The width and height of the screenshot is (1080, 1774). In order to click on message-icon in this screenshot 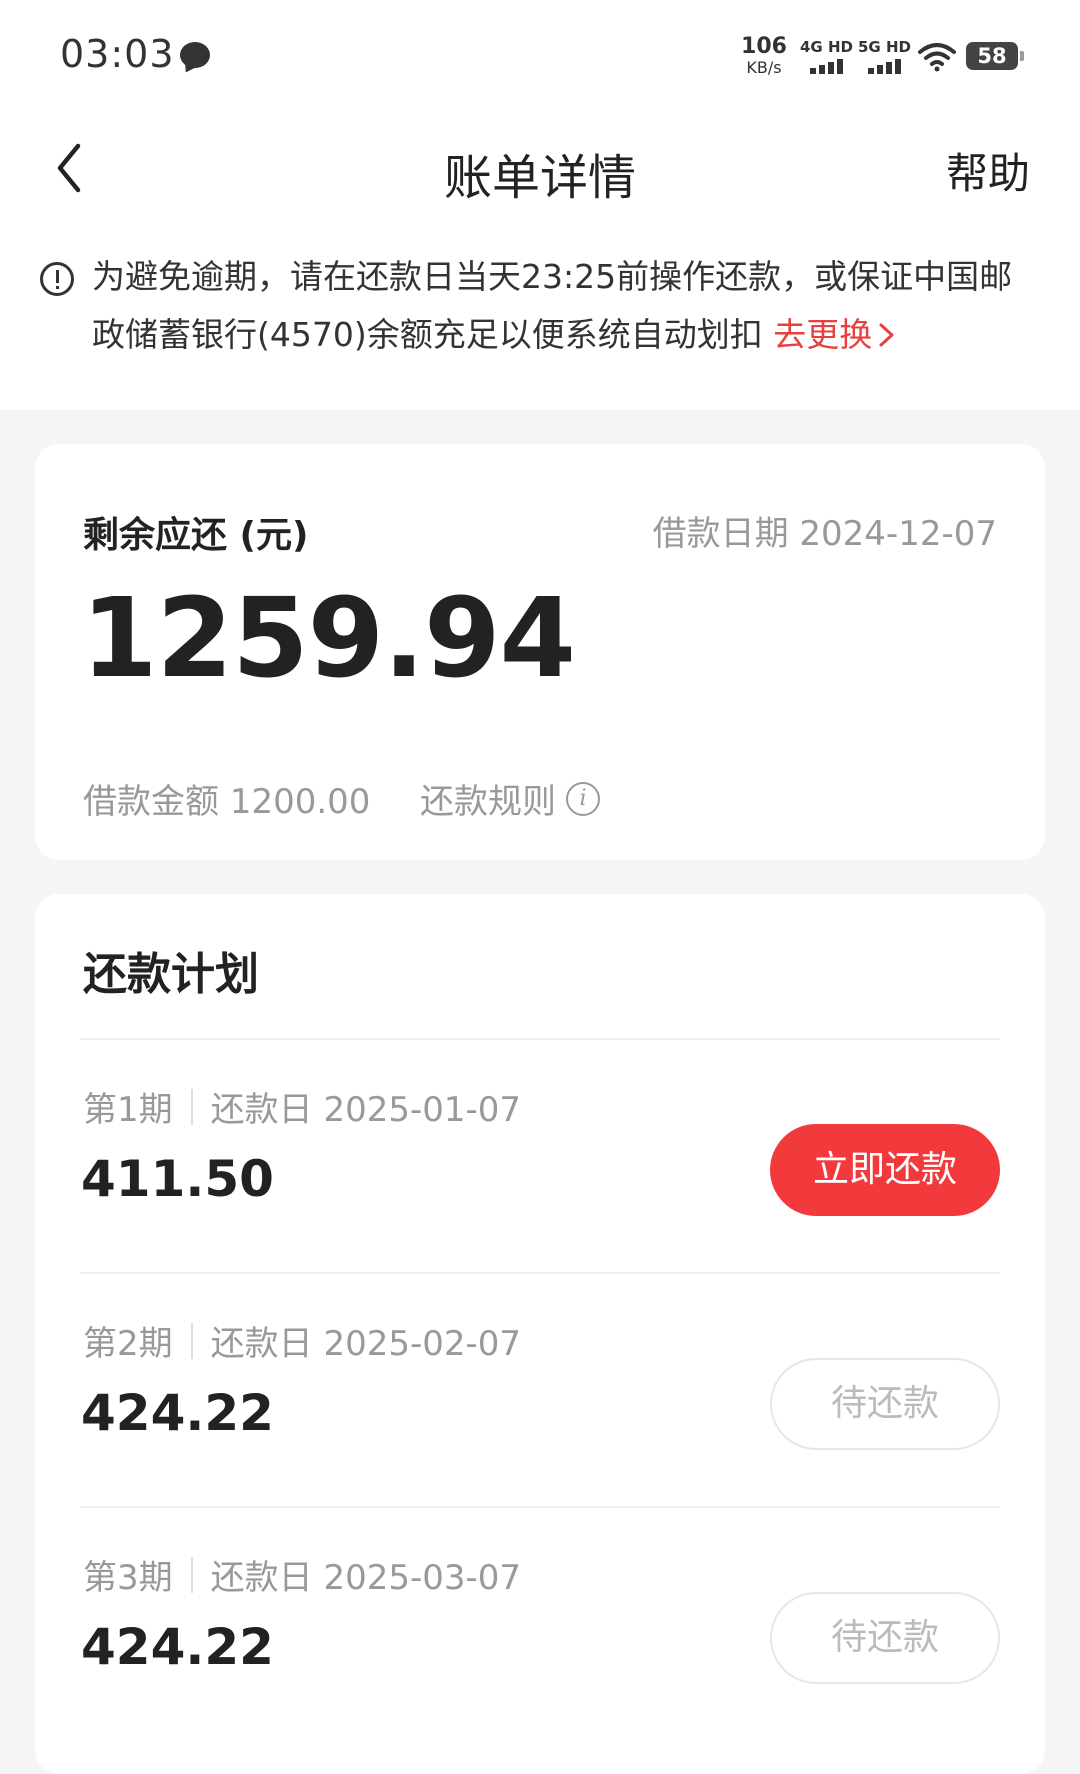, I will do `click(195, 55)`.